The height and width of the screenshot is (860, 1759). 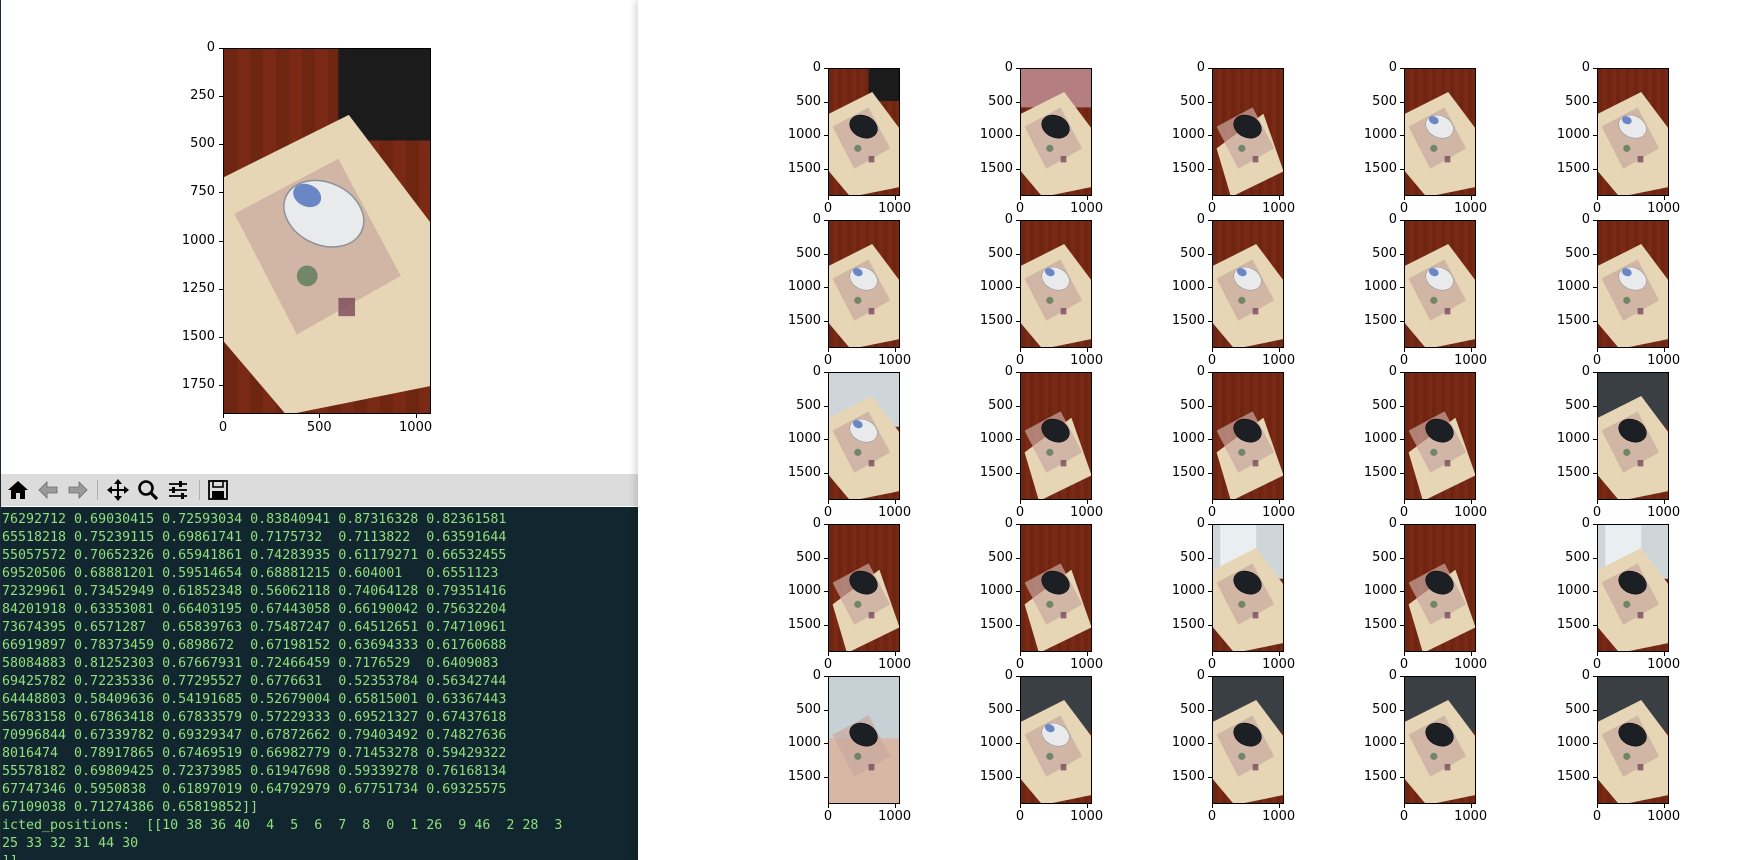 I want to click on configure-subplots-icon, so click(x=178, y=490).